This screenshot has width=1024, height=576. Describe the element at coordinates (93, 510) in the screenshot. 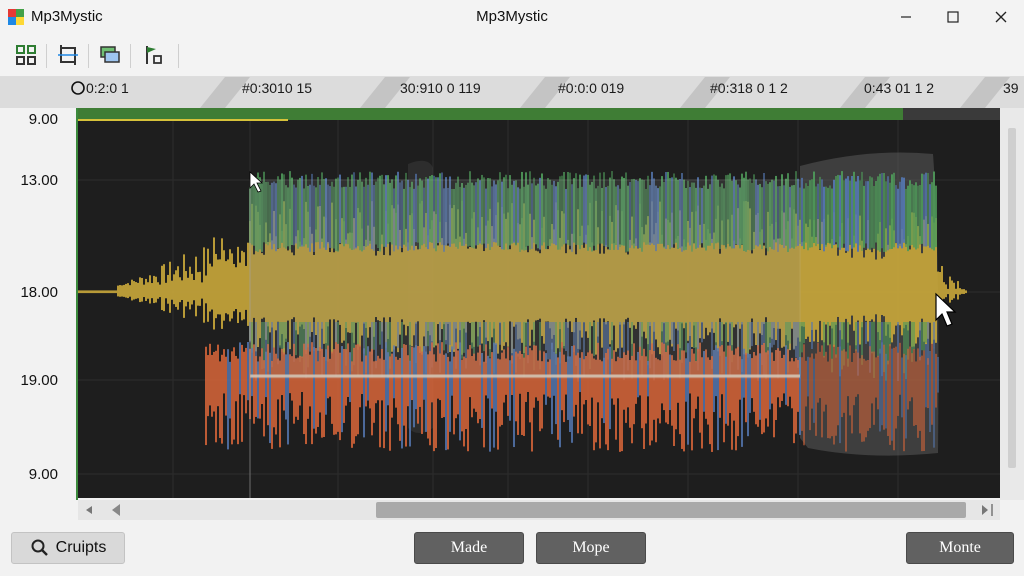

I see `scroll-left-icon` at that location.